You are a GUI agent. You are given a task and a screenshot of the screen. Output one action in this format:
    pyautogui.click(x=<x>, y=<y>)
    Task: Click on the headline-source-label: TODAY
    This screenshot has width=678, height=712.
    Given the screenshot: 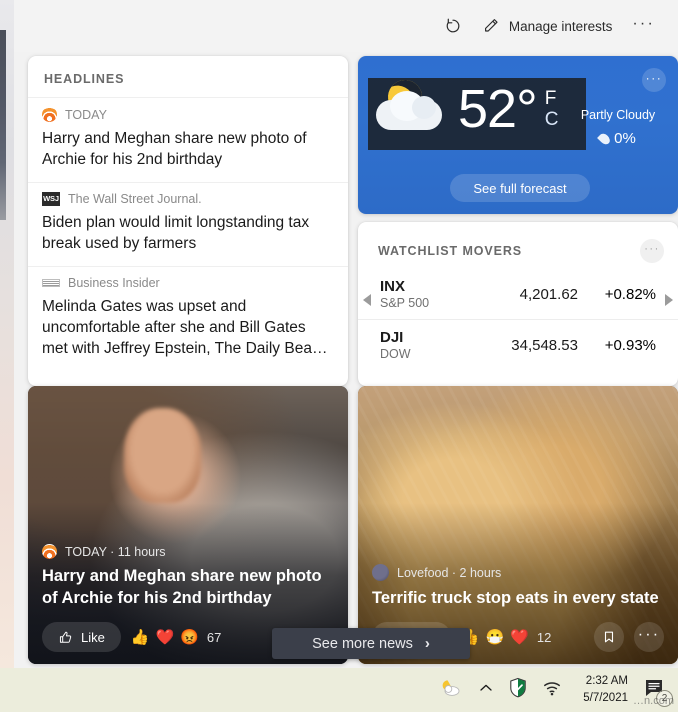 What is the action you would take?
    pyautogui.click(x=86, y=114)
    